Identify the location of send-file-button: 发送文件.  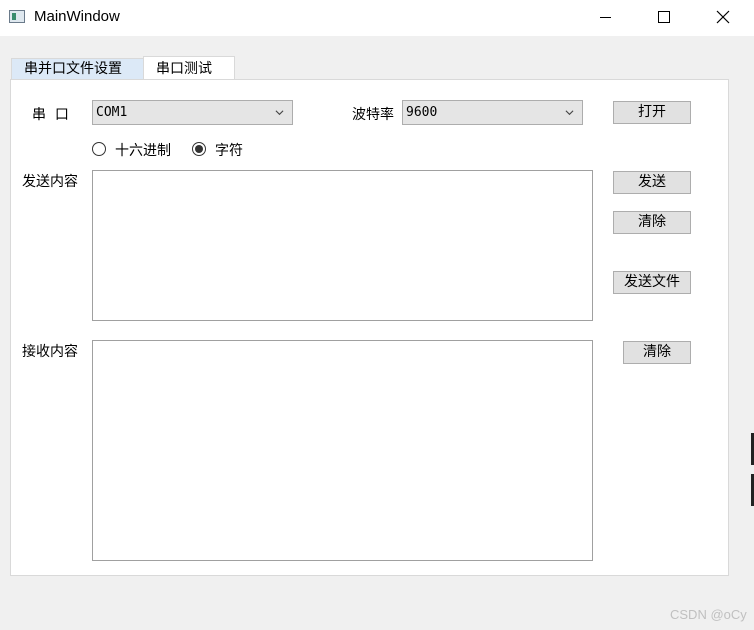
(652, 282).